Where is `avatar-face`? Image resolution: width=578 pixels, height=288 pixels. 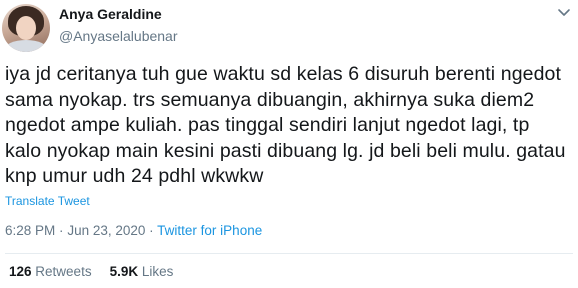
avatar-face is located at coordinates (26, 28).